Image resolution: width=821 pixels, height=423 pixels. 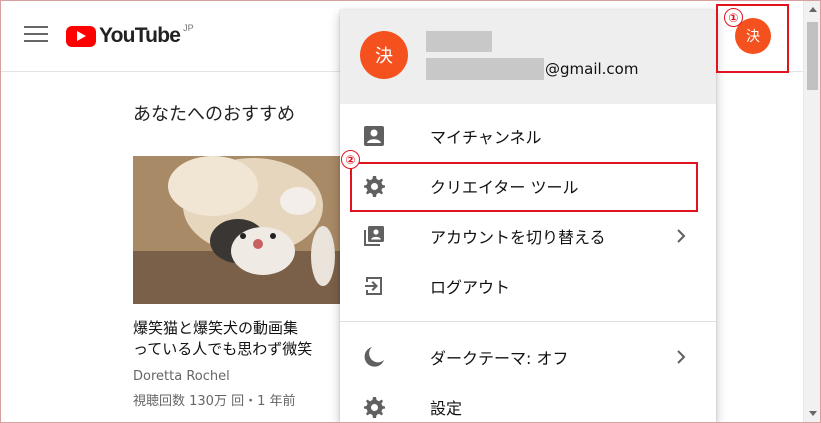 I want to click on account-box-icon, so click(x=374, y=136).